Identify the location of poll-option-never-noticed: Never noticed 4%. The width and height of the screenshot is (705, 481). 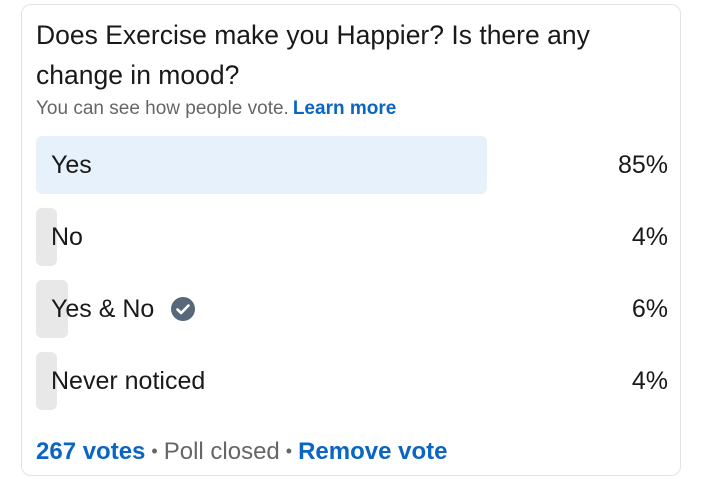
(353, 381).